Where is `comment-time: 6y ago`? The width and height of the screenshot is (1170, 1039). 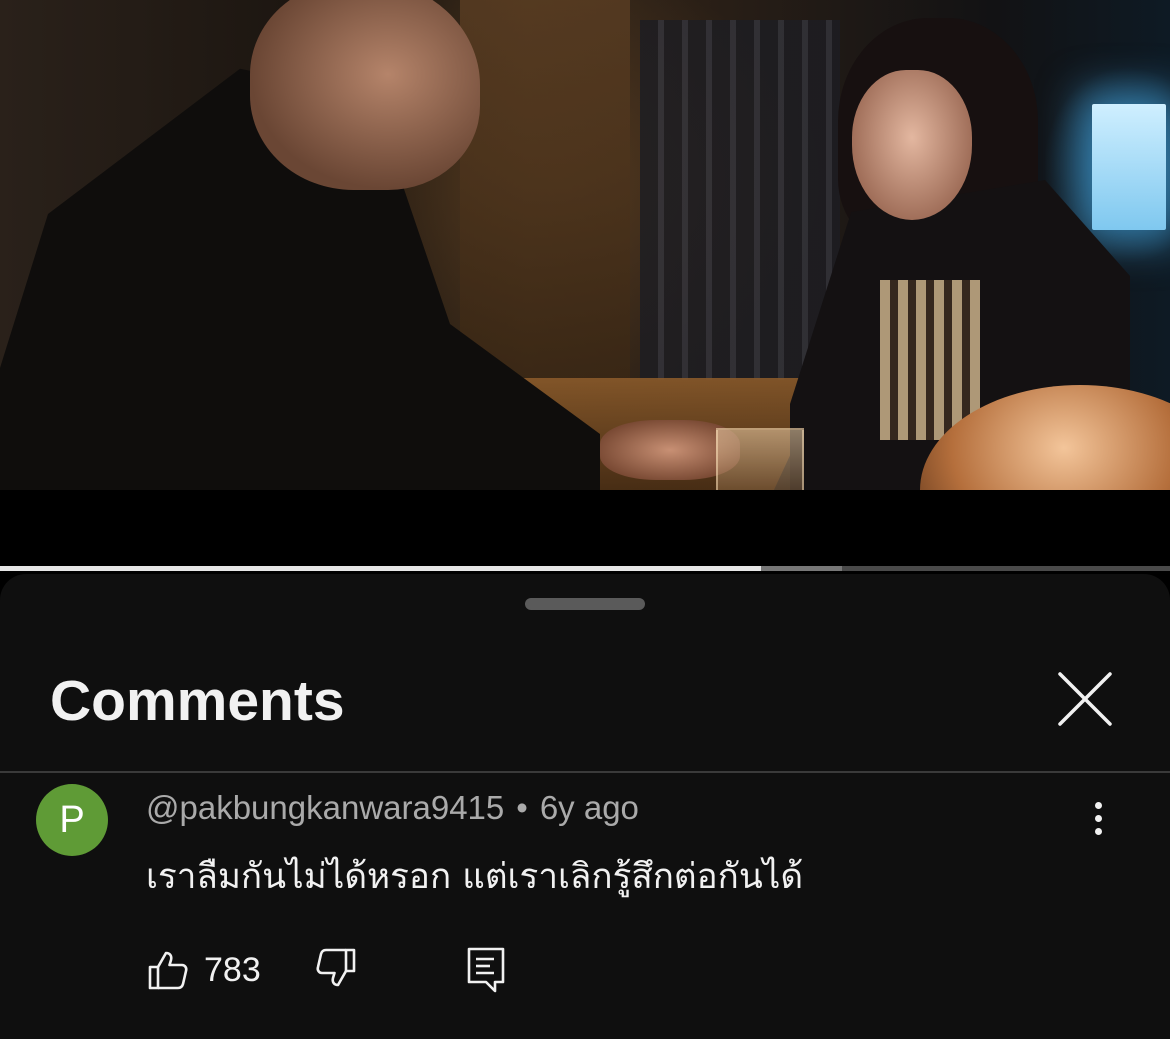
comment-time: 6y ago is located at coordinates (589, 807).